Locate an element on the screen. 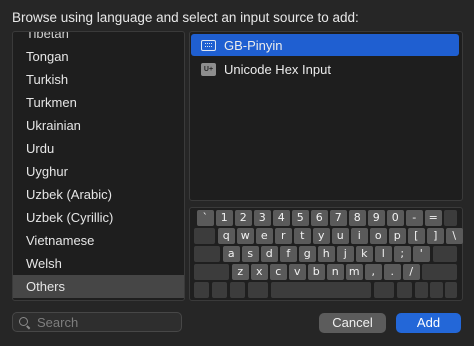 The image size is (474, 346). language-item: Uzbek (Arabic) is located at coordinates (98, 194).